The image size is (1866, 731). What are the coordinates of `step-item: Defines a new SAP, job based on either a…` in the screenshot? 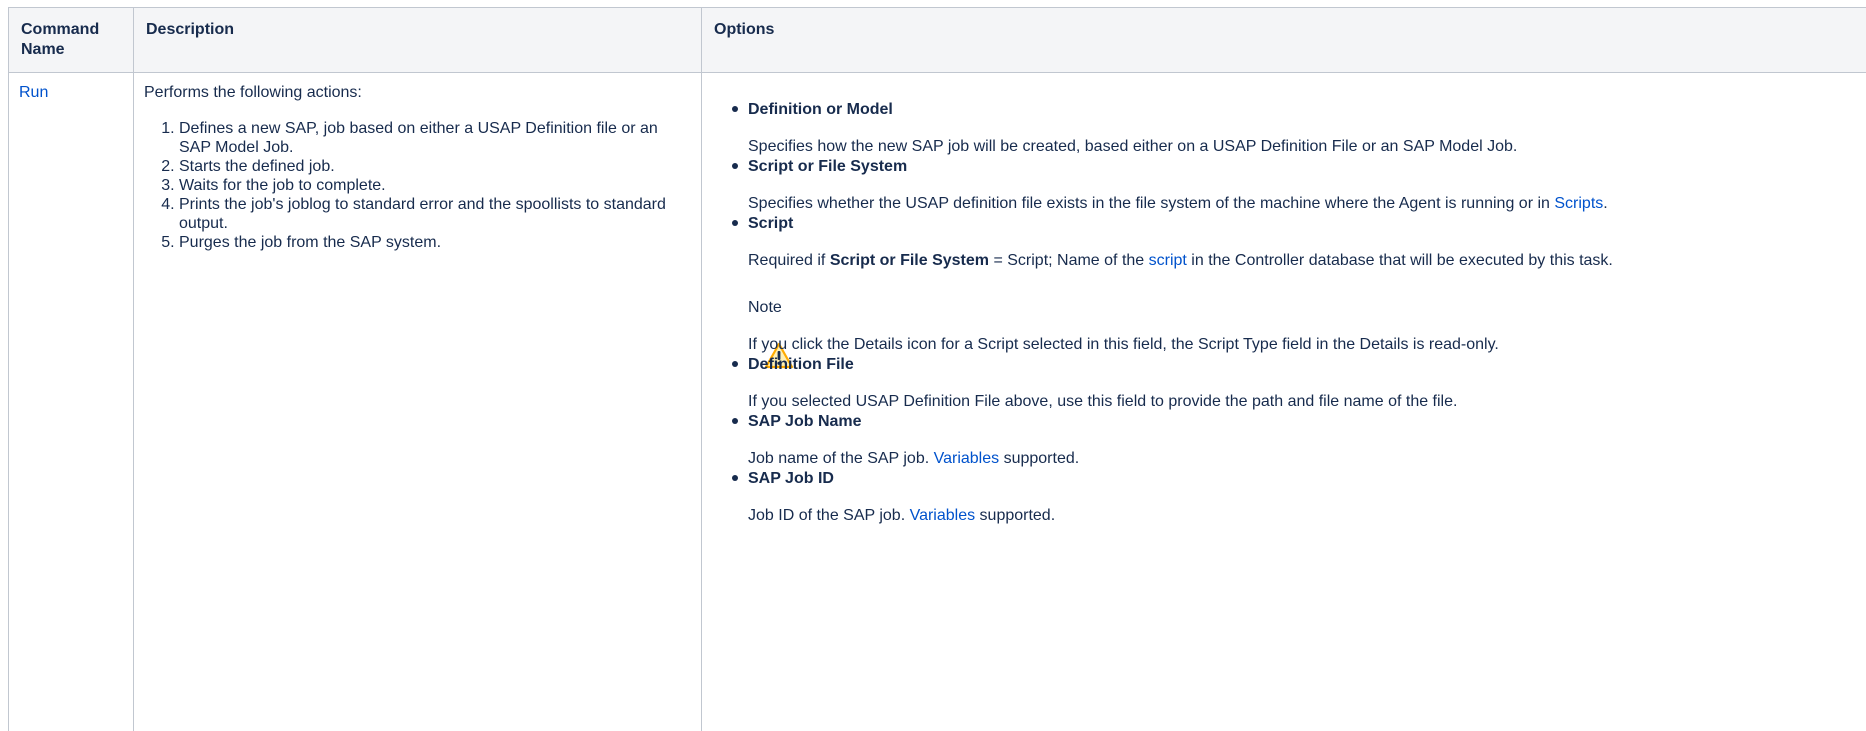 It's located at (434, 138).